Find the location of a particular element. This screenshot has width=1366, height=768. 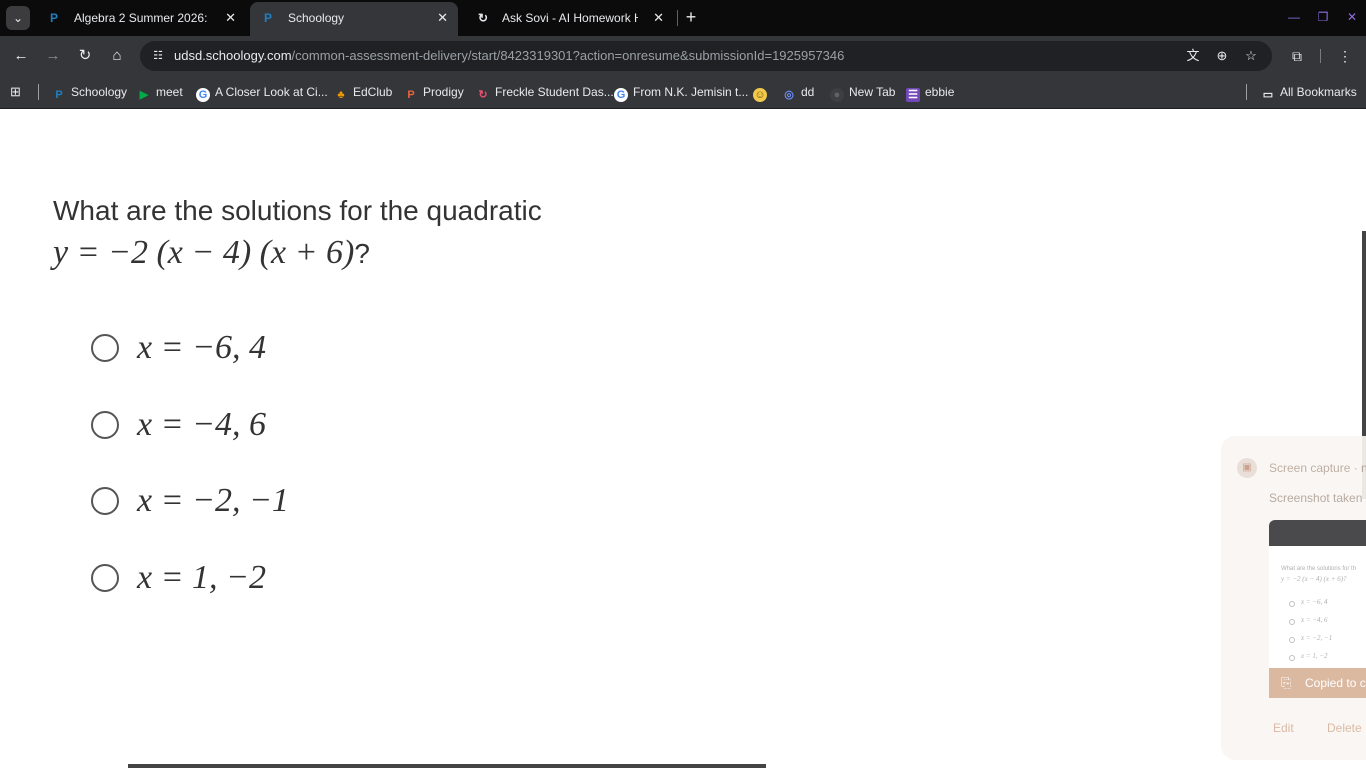

answer-choice-3: x = −2, −1 is located at coordinates (290, 501).